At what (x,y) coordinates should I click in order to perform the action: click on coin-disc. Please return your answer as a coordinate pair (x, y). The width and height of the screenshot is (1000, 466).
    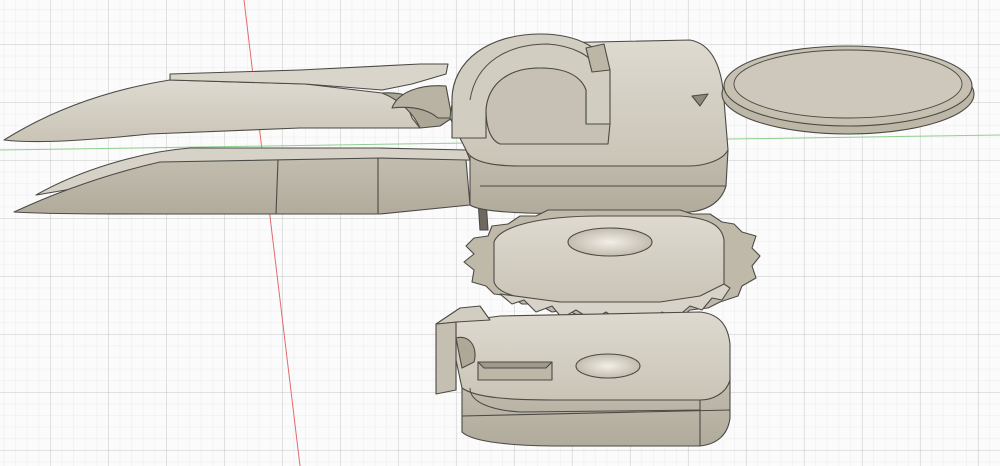
    Looking at the image, I should click on (848, 90).